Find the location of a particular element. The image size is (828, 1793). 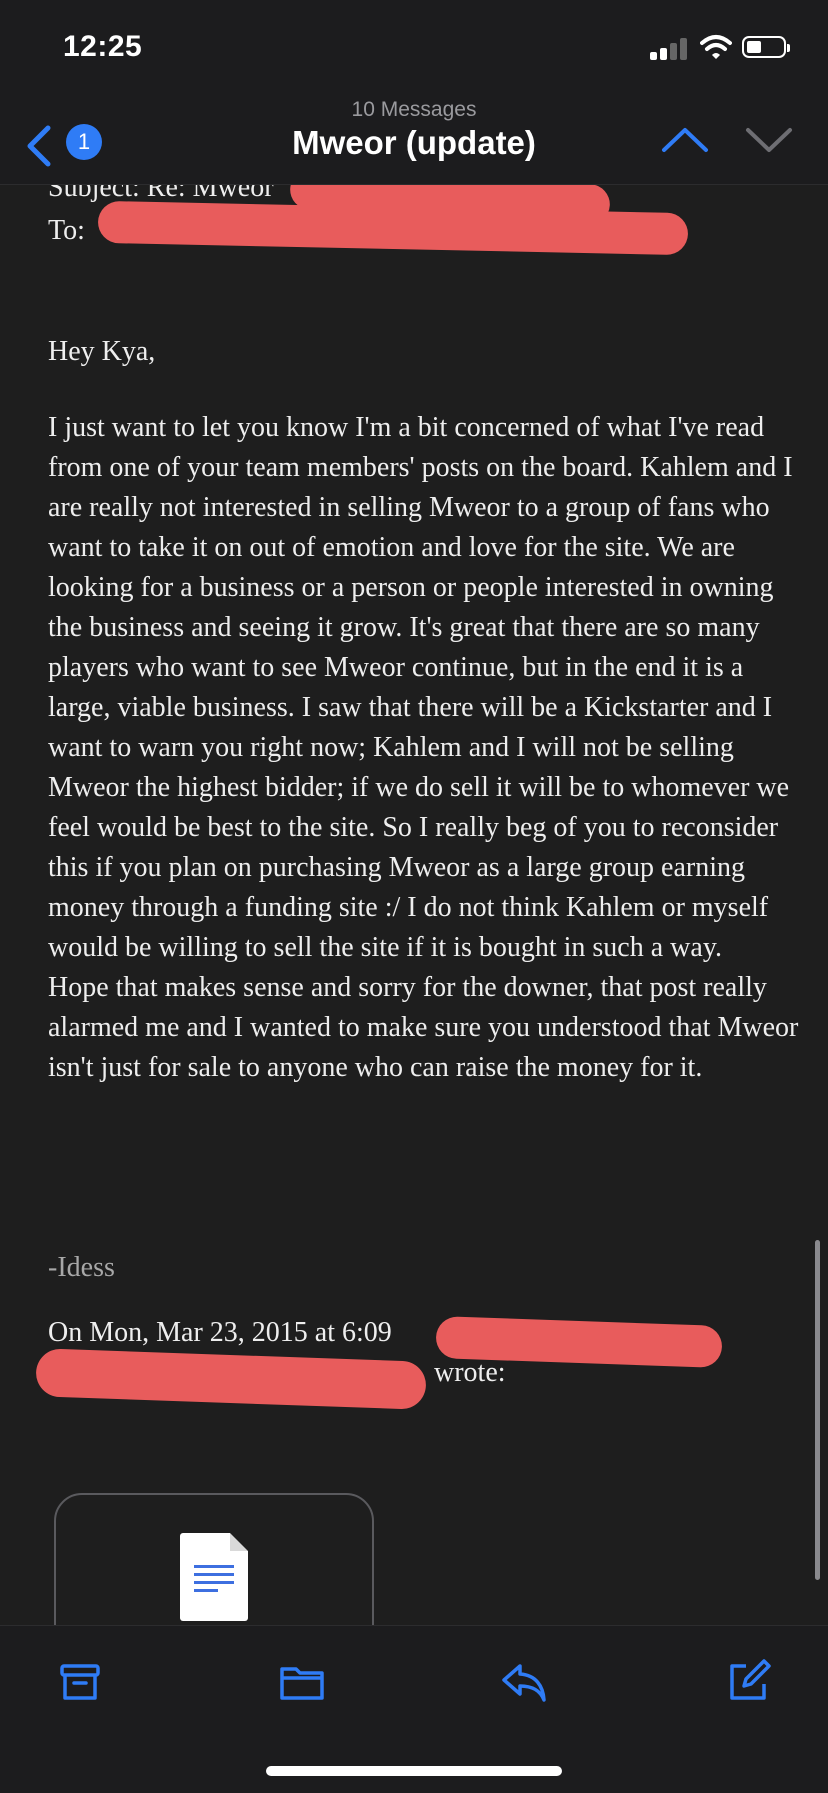

chevron-down-icon is located at coordinates (769, 140).